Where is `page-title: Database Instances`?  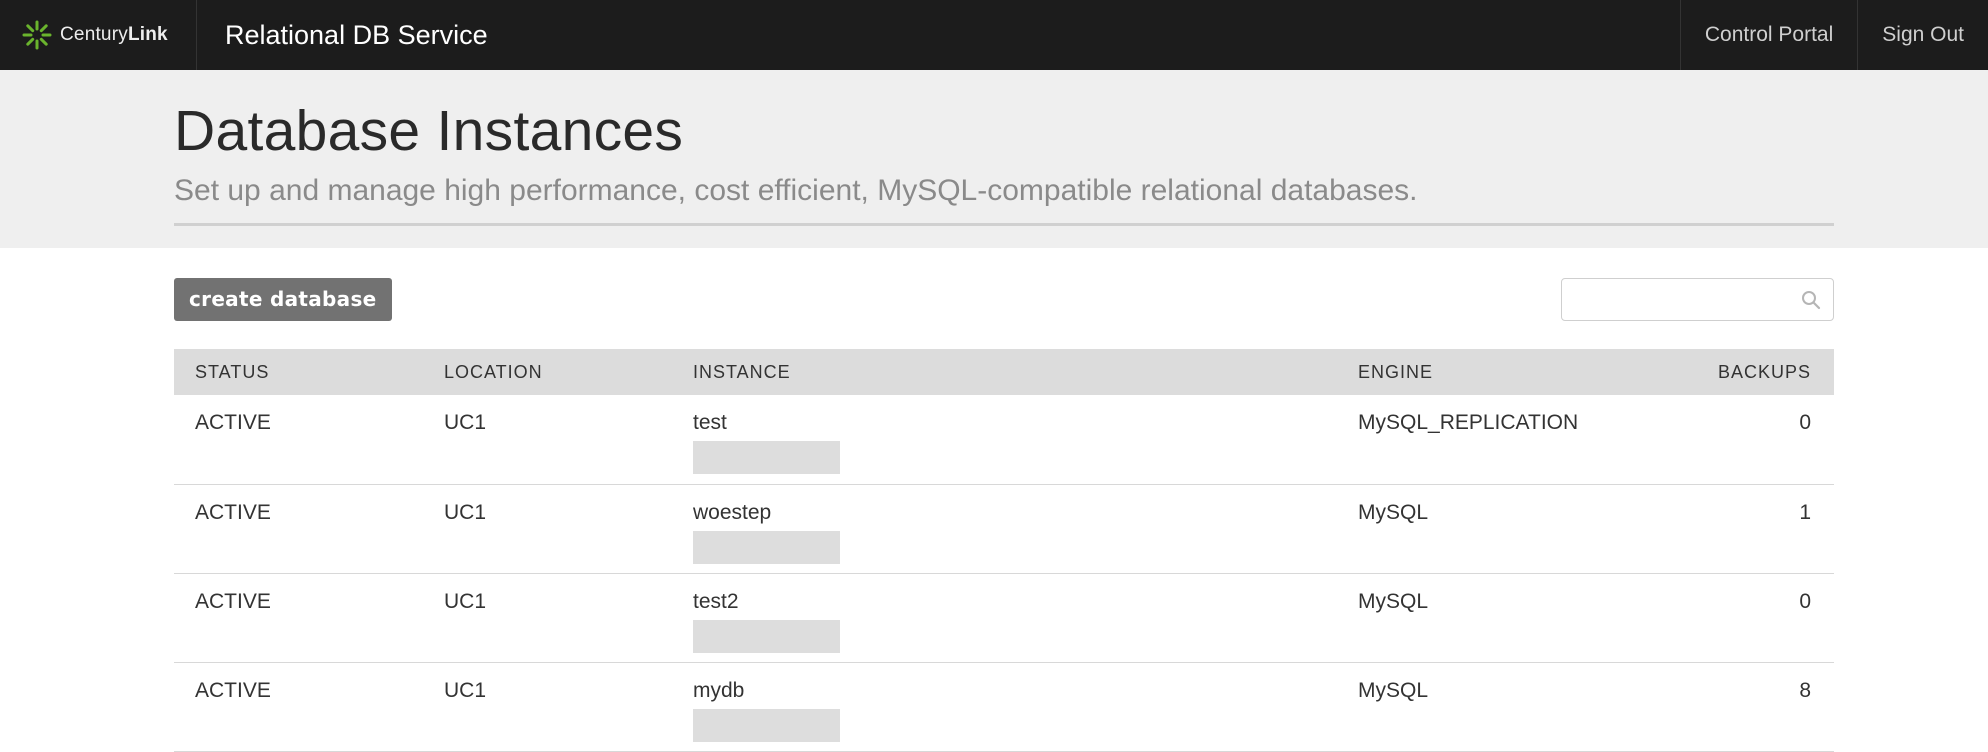
page-title: Database Instances is located at coordinates (429, 131).